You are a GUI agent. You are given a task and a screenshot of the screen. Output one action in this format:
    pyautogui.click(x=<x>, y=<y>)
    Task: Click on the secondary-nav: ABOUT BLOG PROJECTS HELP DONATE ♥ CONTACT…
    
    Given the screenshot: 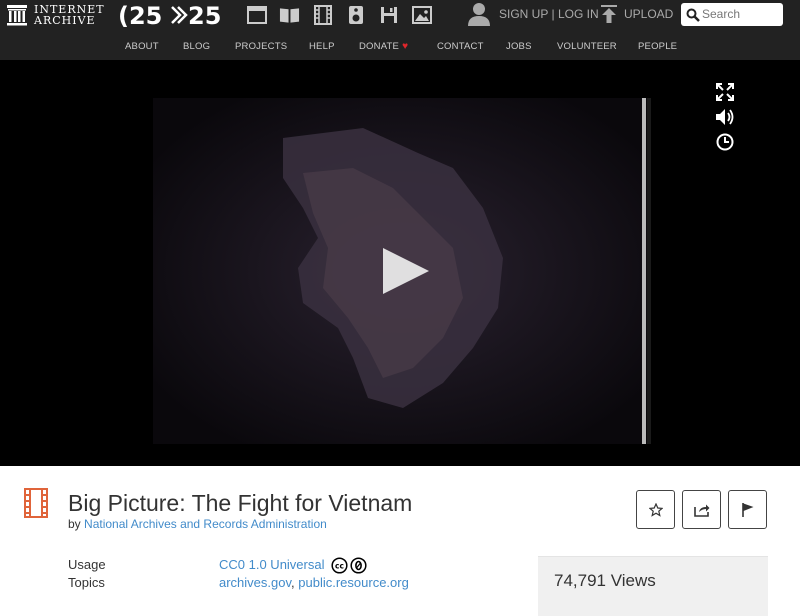 What is the action you would take?
    pyautogui.click(x=400, y=45)
    